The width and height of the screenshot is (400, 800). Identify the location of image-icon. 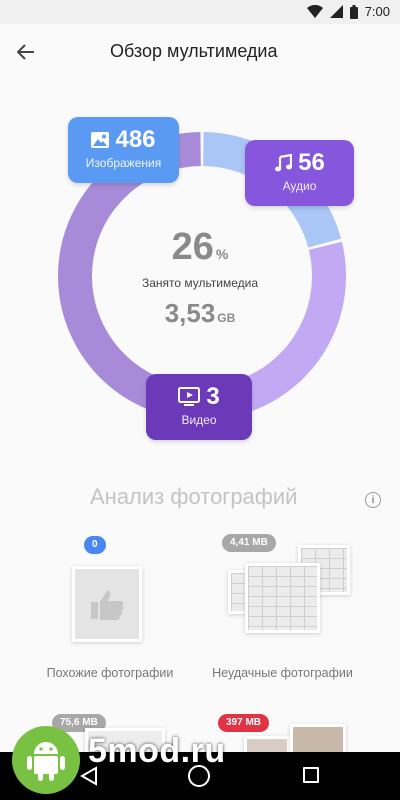
(100, 140).